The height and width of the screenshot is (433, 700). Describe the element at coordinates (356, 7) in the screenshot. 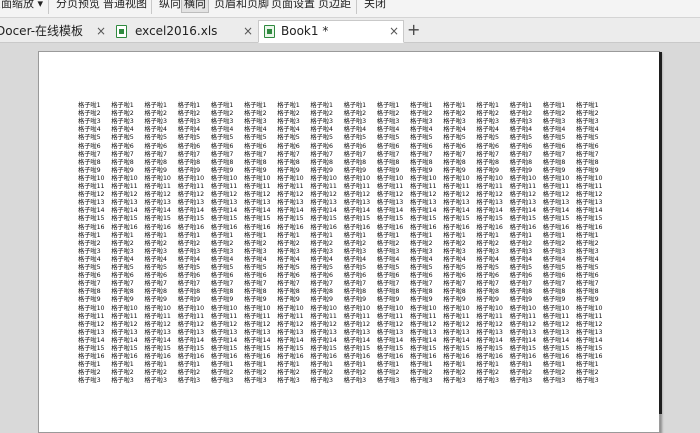

I see `toolbar-divider` at that location.